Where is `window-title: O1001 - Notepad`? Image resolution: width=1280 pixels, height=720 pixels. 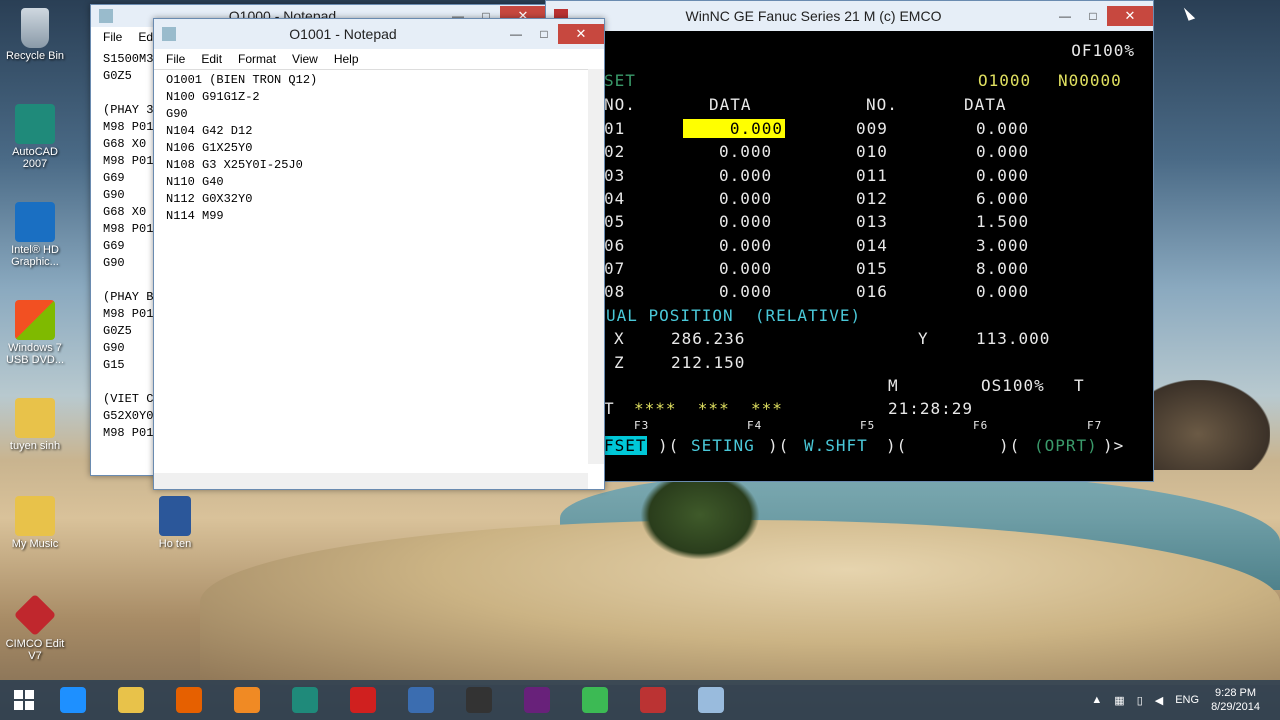
window-title: O1001 - Notepad is located at coordinates (343, 34).